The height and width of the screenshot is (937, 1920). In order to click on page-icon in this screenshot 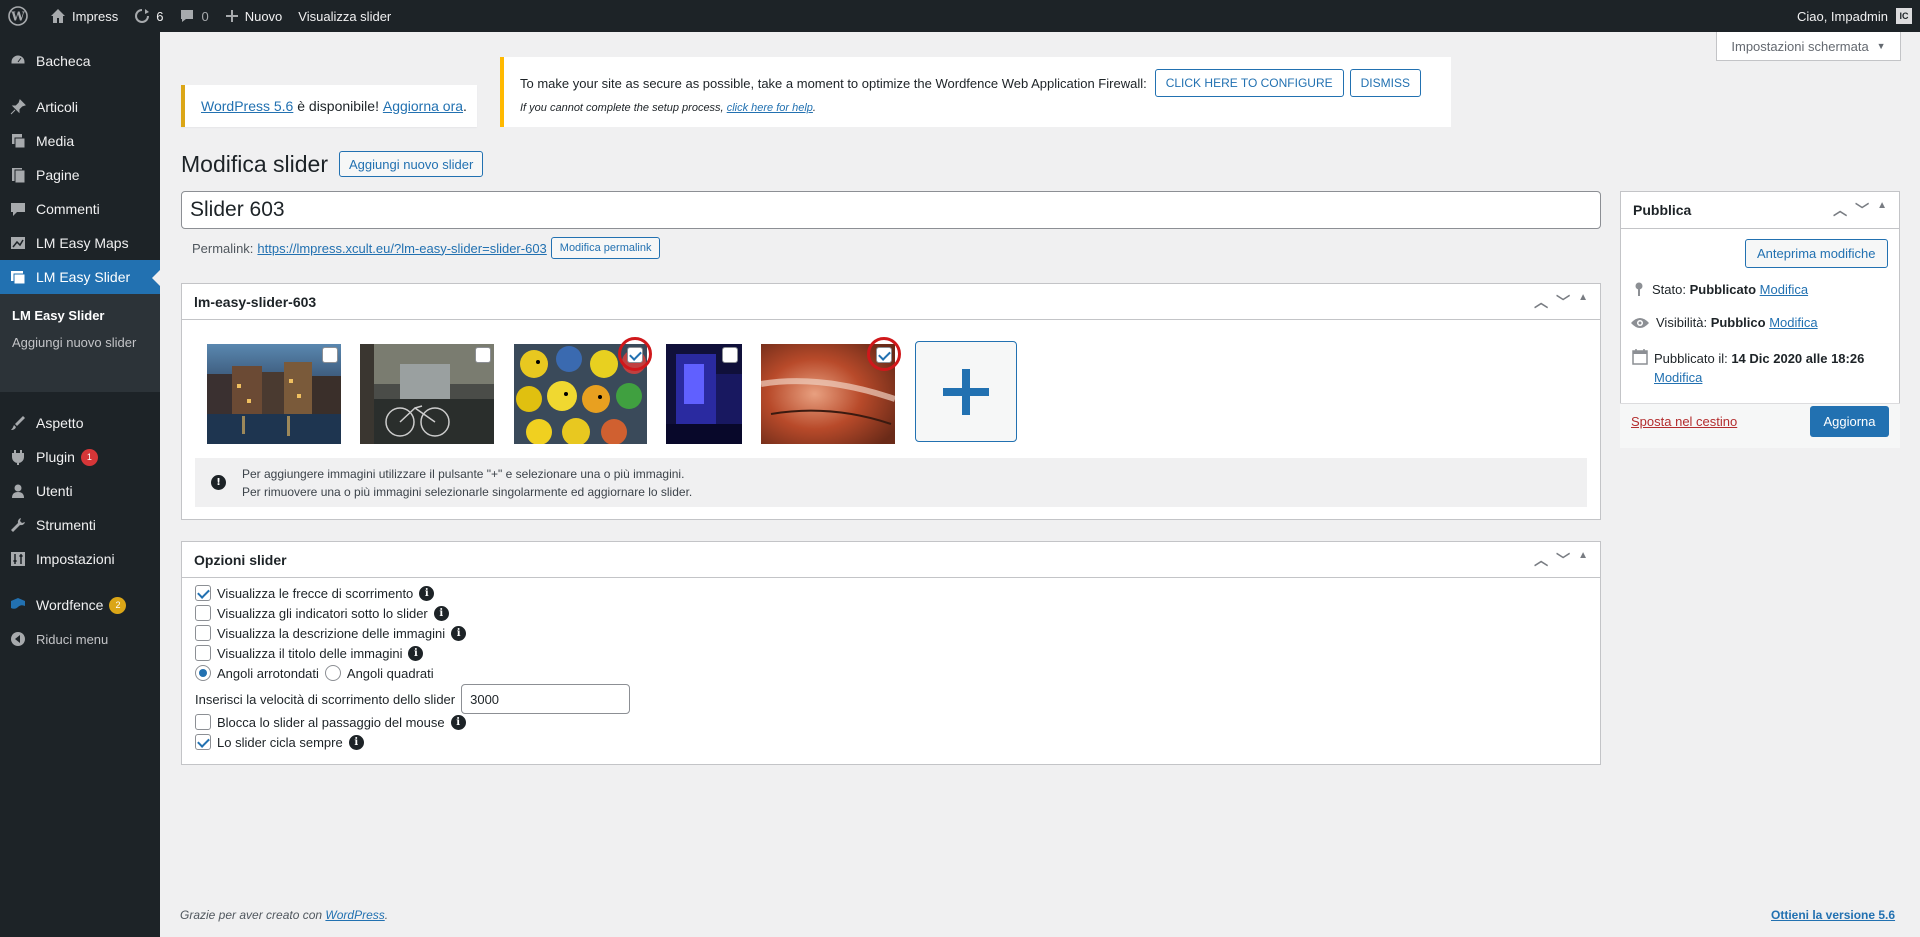, I will do `click(18, 175)`.